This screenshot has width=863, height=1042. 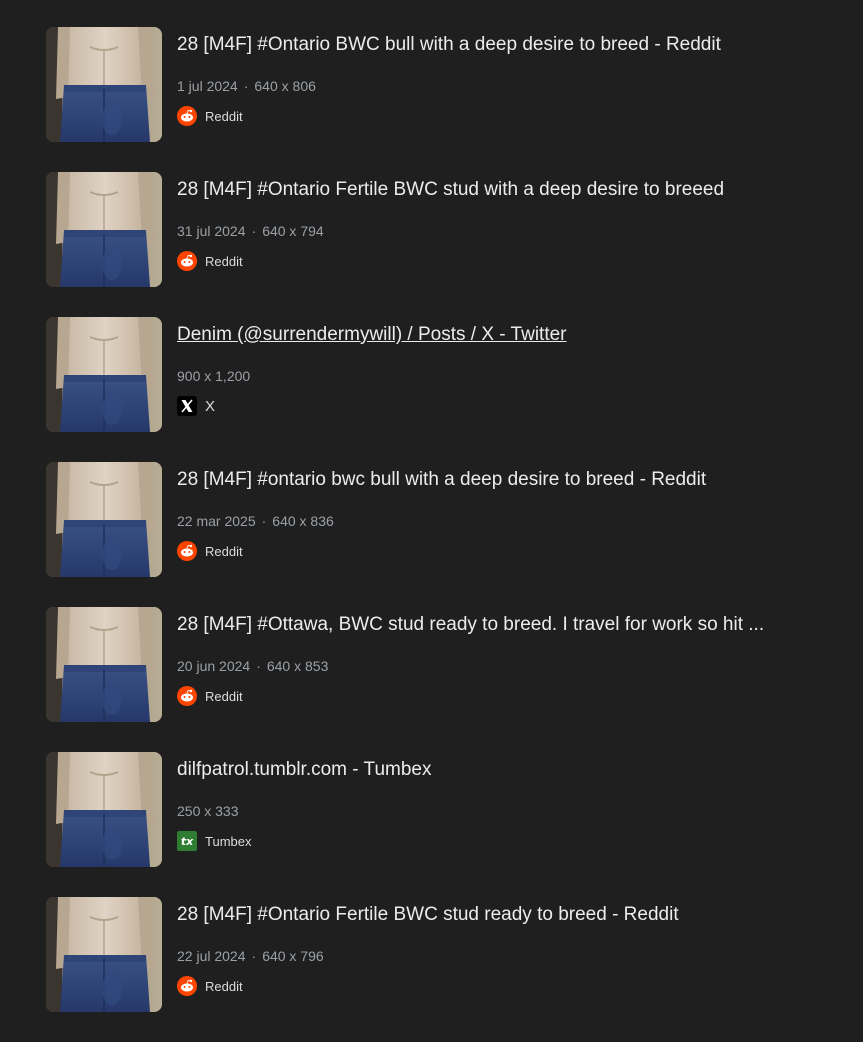 What do you see at coordinates (214, 666) in the screenshot?
I see `result-date: 20 jun 2024` at bounding box center [214, 666].